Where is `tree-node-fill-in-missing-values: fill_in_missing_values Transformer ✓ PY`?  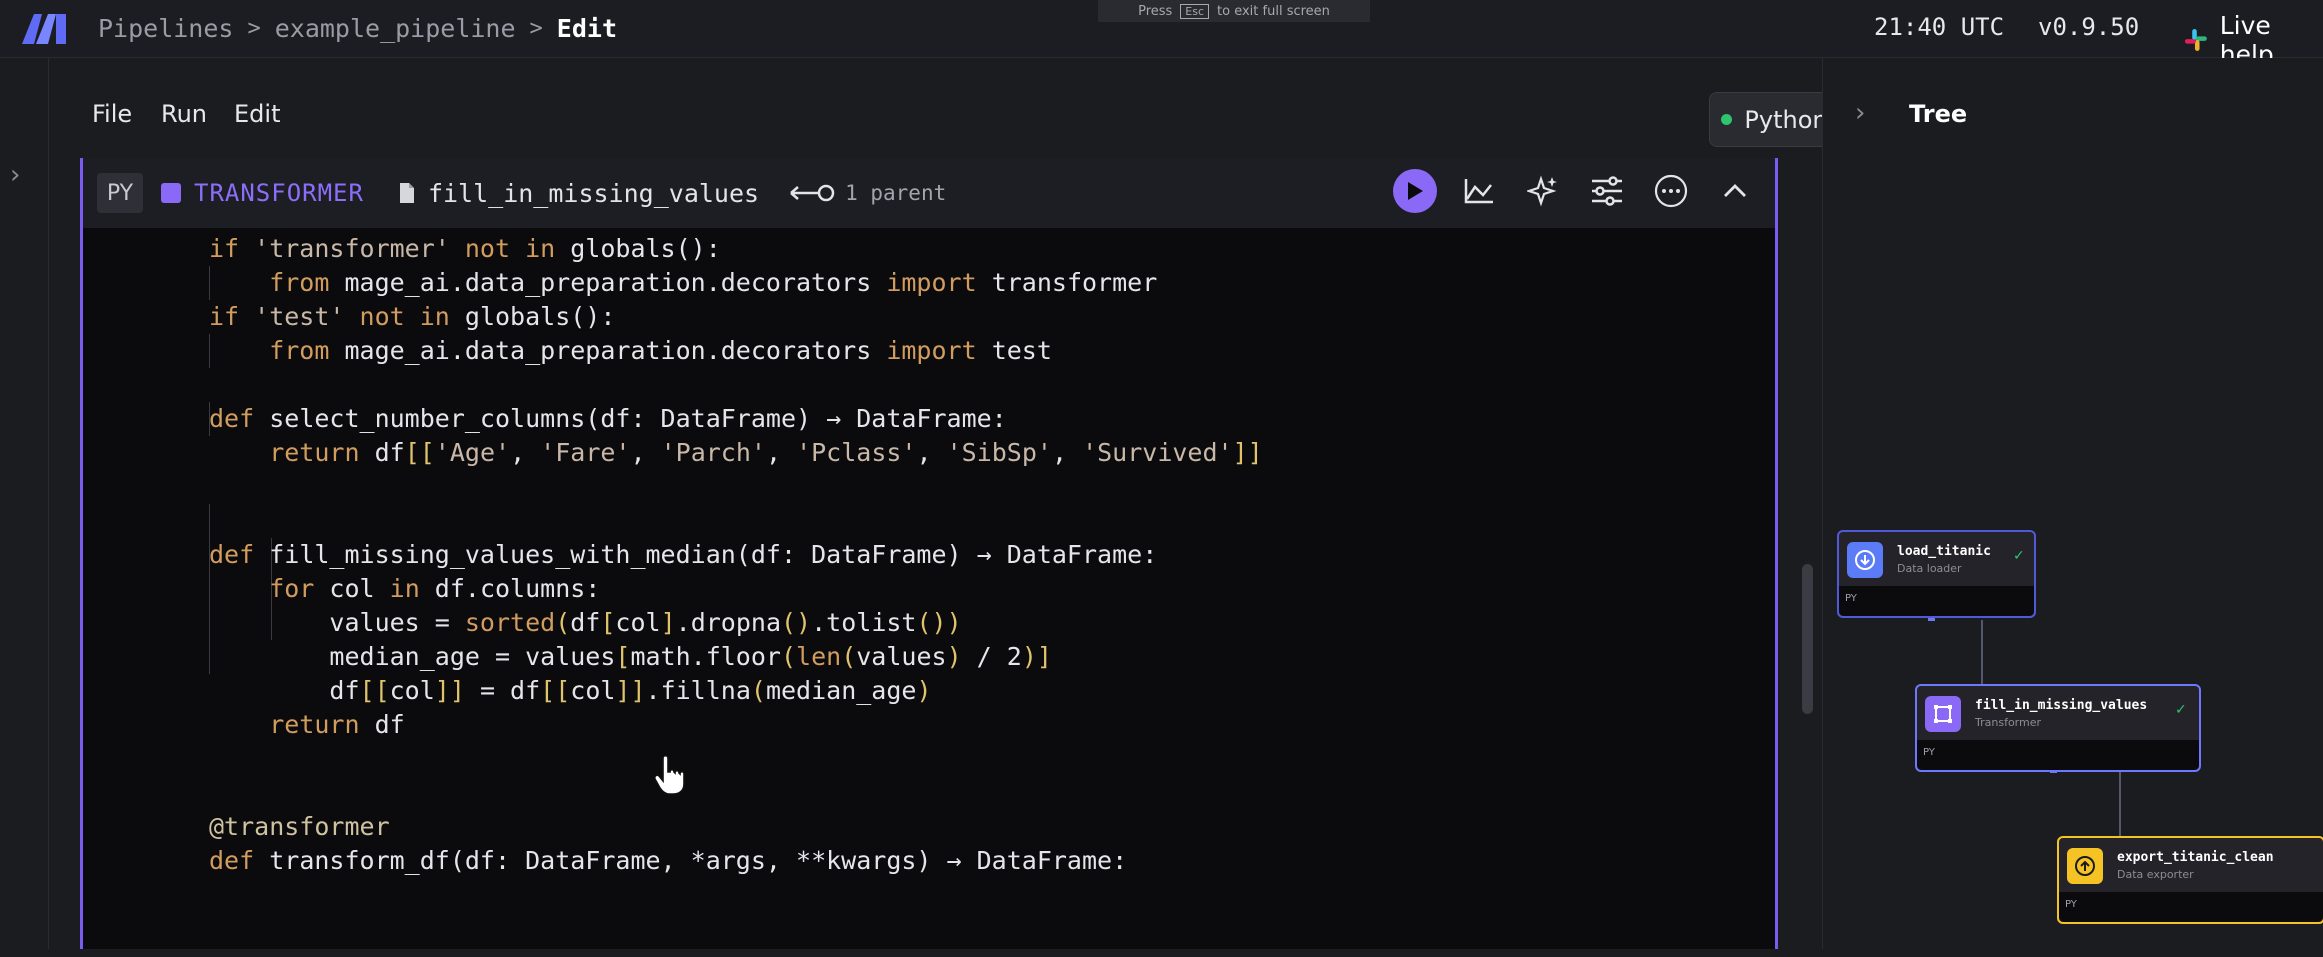
tree-node-fill-in-missing-values: fill_in_missing_values Transformer ✓ PY is located at coordinates (2058, 728).